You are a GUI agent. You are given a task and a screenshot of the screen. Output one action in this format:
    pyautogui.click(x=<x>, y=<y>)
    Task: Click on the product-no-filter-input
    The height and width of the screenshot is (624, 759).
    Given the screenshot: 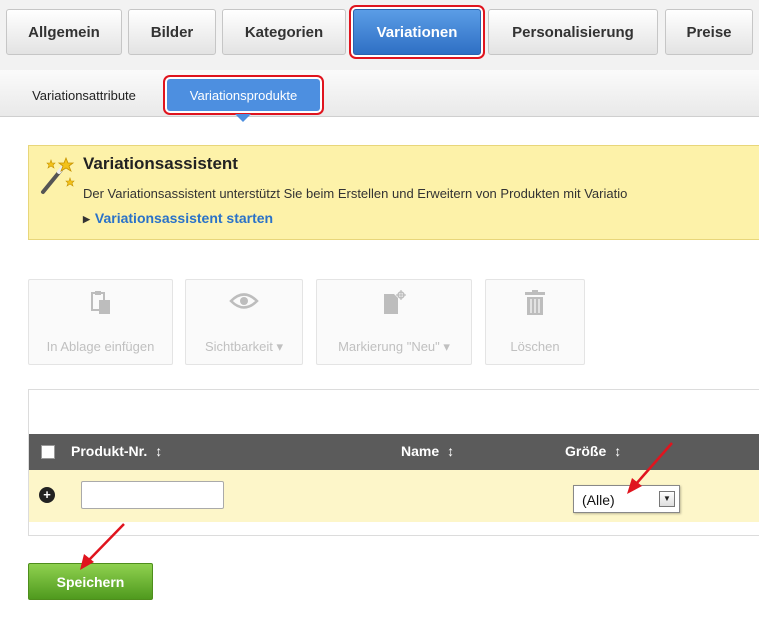 What is the action you would take?
    pyautogui.click(x=152, y=495)
    